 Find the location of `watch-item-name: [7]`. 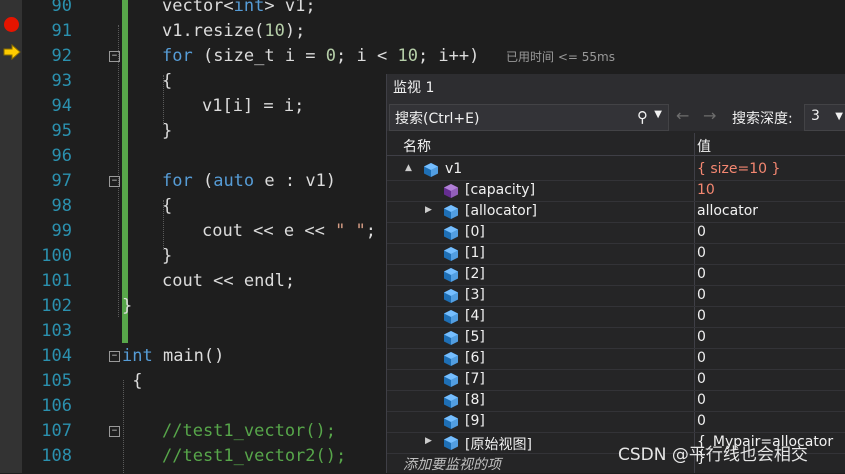

watch-item-name: [7] is located at coordinates (475, 379).